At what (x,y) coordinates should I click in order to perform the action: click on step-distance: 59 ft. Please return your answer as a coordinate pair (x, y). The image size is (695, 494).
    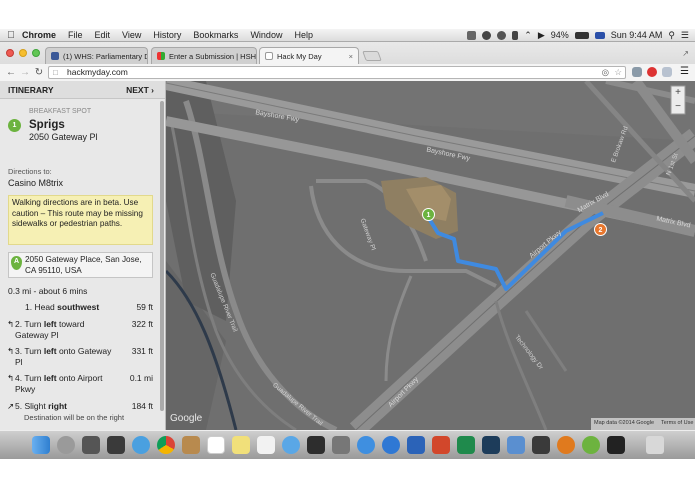
    Looking at the image, I should click on (144, 307).